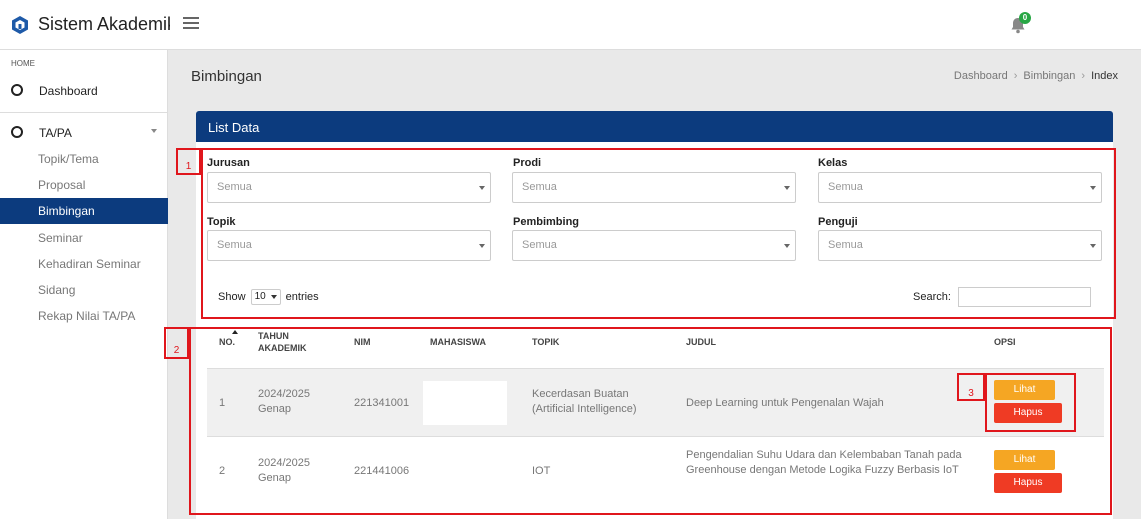  Describe the element at coordinates (226, 76) in the screenshot. I see `page-title: Bimbingan` at that location.